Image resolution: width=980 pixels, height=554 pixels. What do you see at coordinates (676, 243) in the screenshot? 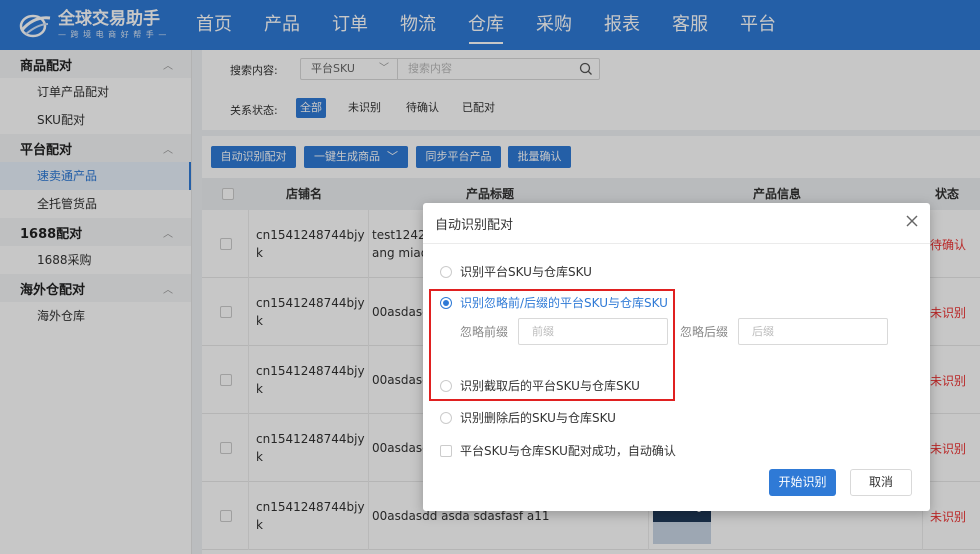
I see `dialog-divider` at bounding box center [676, 243].